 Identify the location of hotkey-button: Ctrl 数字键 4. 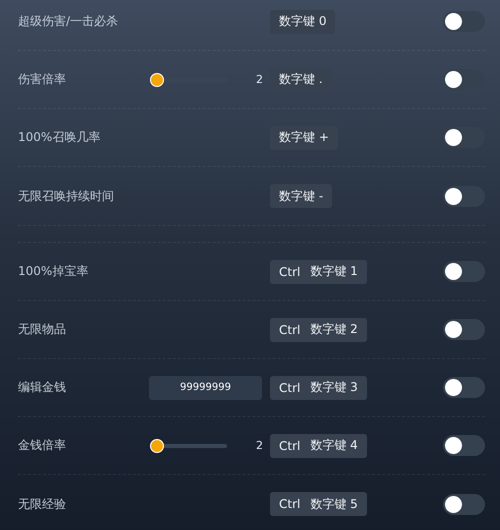
(318, 446).